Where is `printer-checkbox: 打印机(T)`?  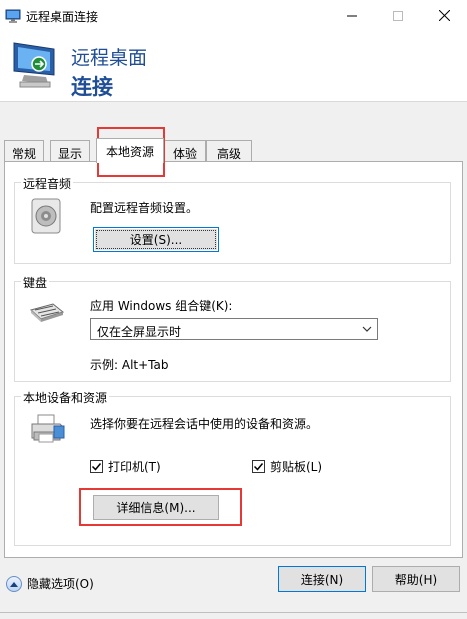 printer-checkbox: 打印机(T) is located at coordinates (125, 466).